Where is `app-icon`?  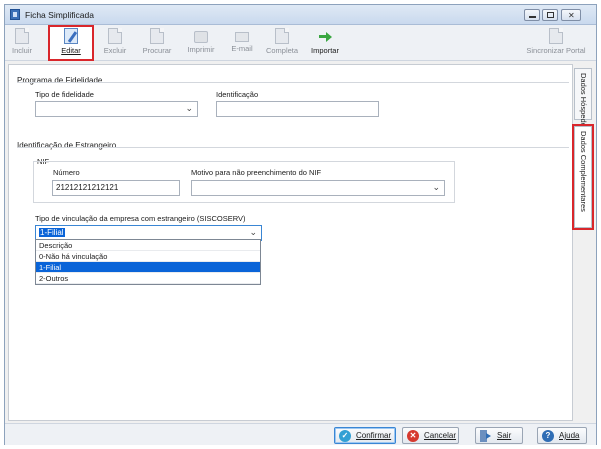 app-icon is located at coordinates (15, 14).